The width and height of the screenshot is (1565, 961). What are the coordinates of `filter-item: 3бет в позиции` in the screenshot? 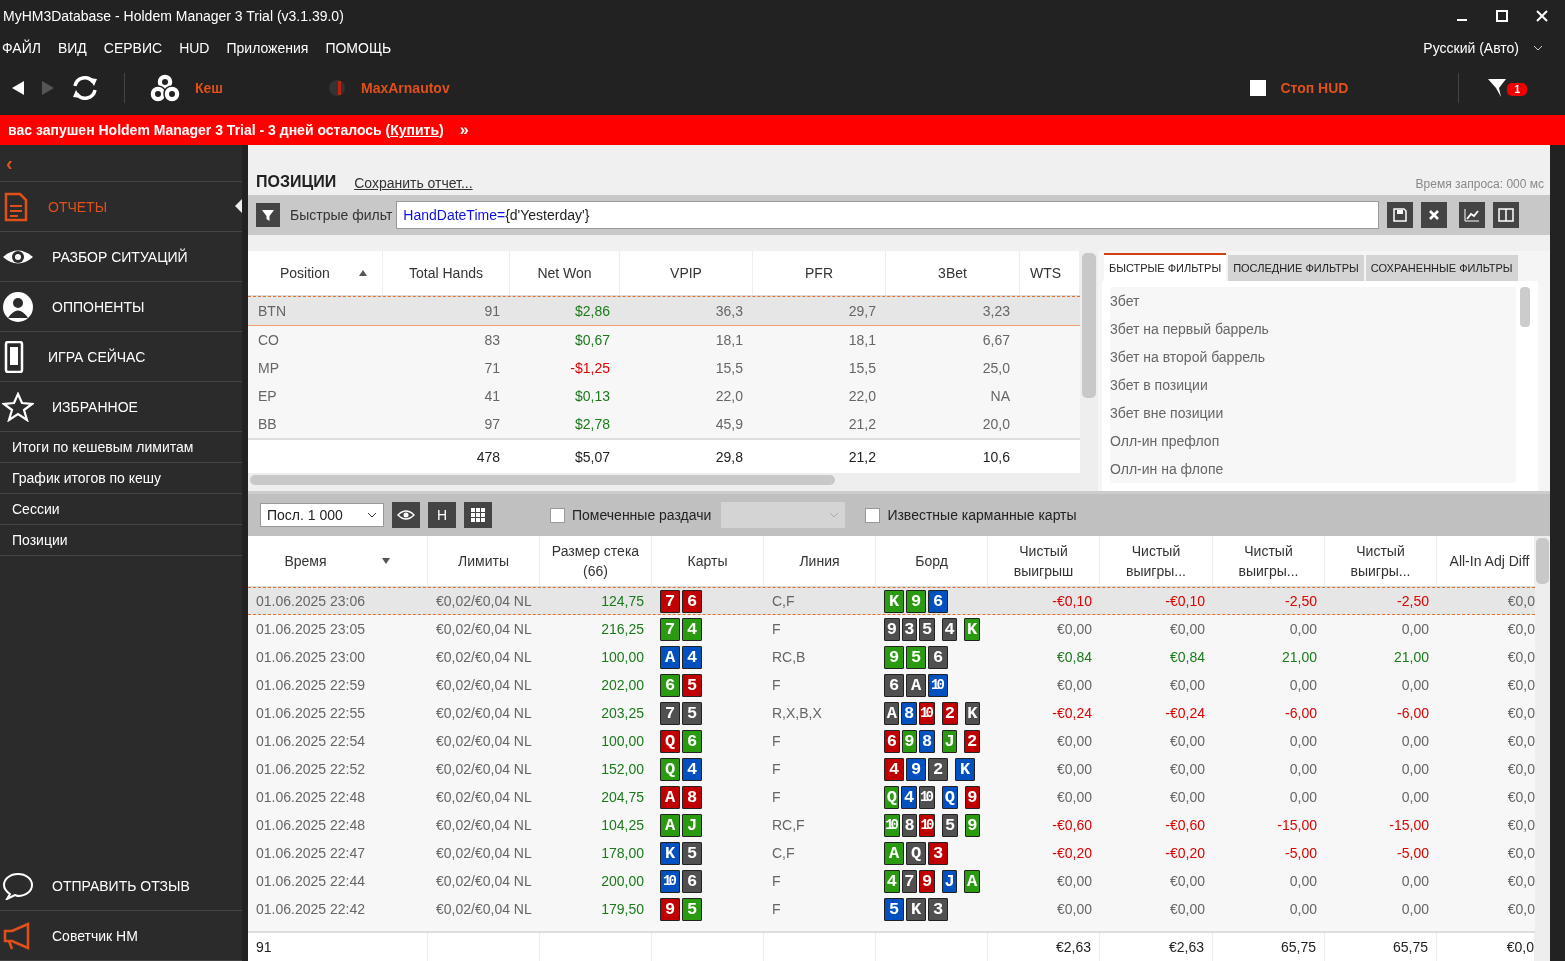 It's located at (1313, 385).